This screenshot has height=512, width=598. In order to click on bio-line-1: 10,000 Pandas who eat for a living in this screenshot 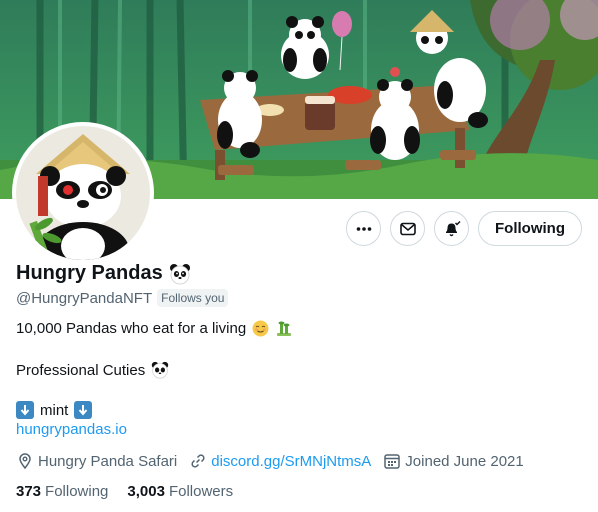, I will do `click(154, 328)`.